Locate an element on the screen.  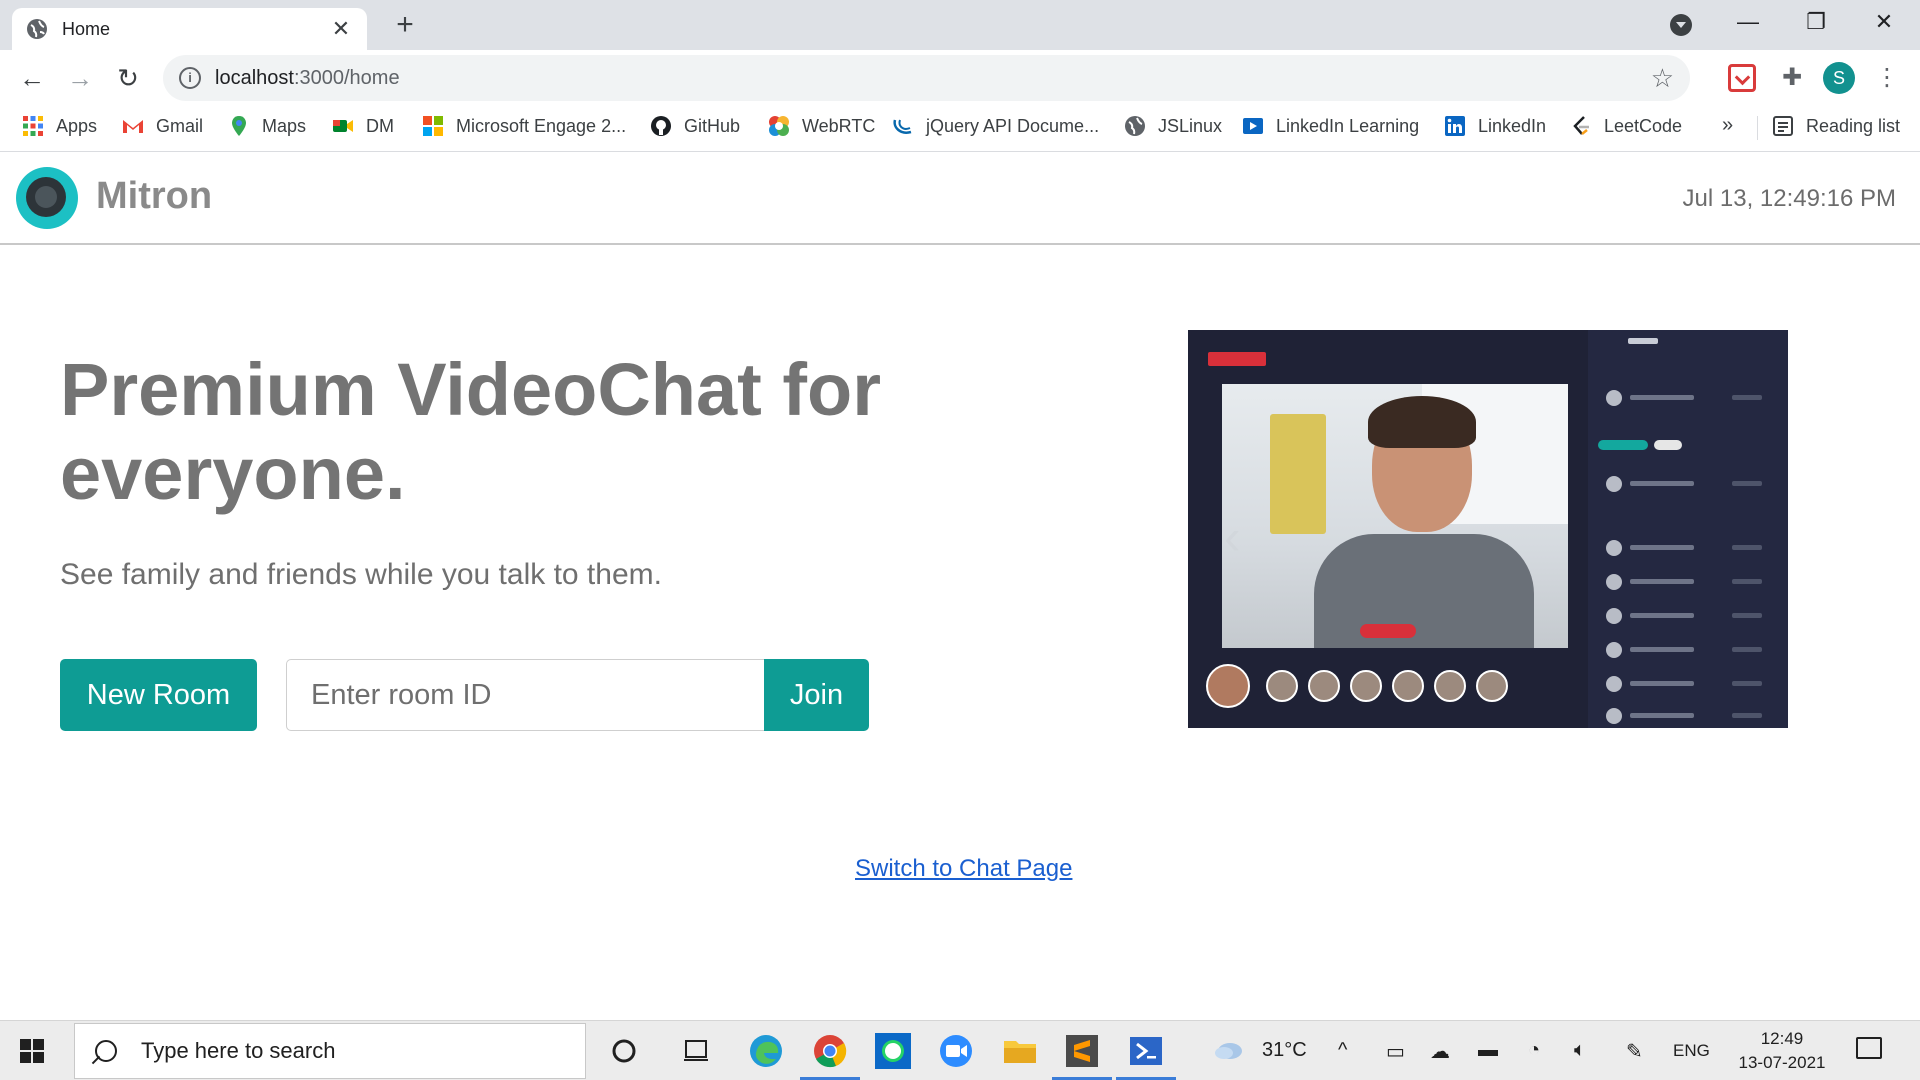
extensions-puzzle-icon: ✚ is located at coordinates (1792, 78).